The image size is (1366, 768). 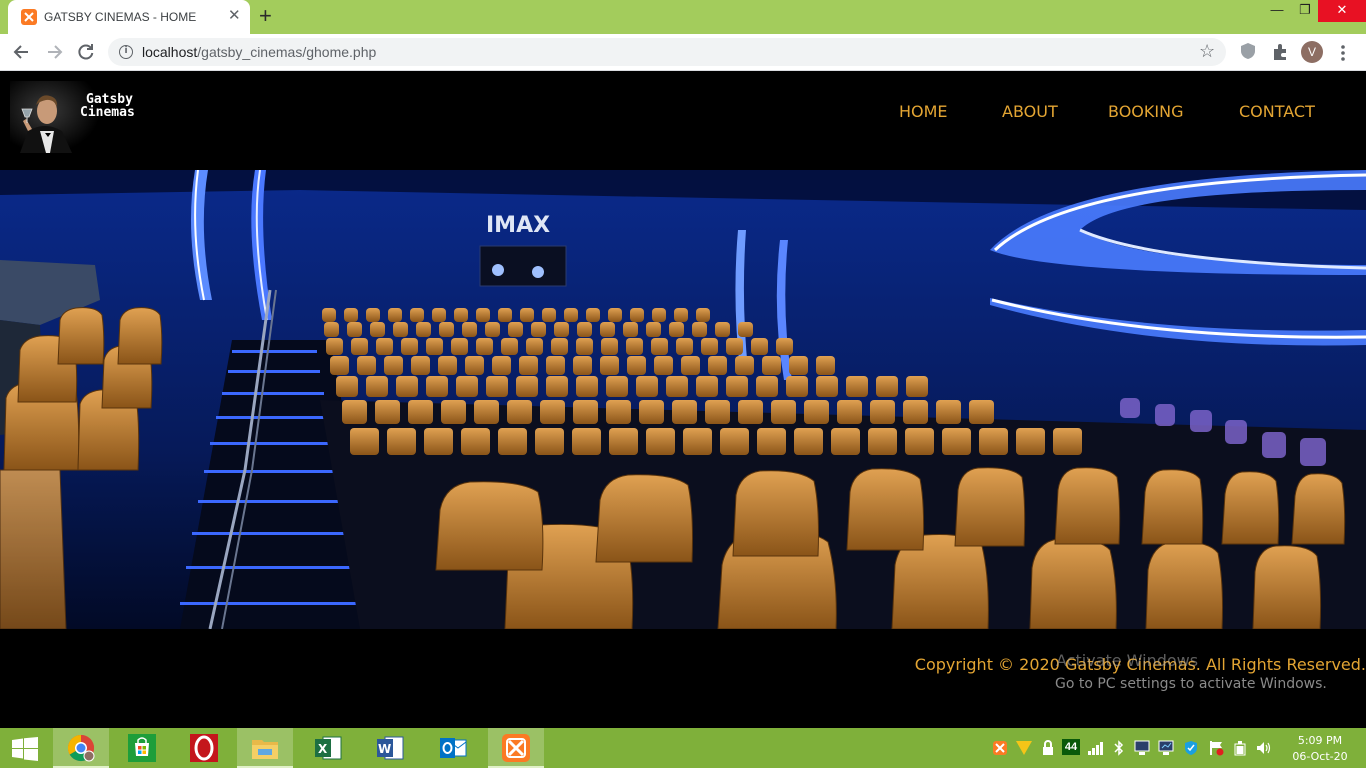 I want to click on nav-link-home: HOME, so click(x=923, y=111).